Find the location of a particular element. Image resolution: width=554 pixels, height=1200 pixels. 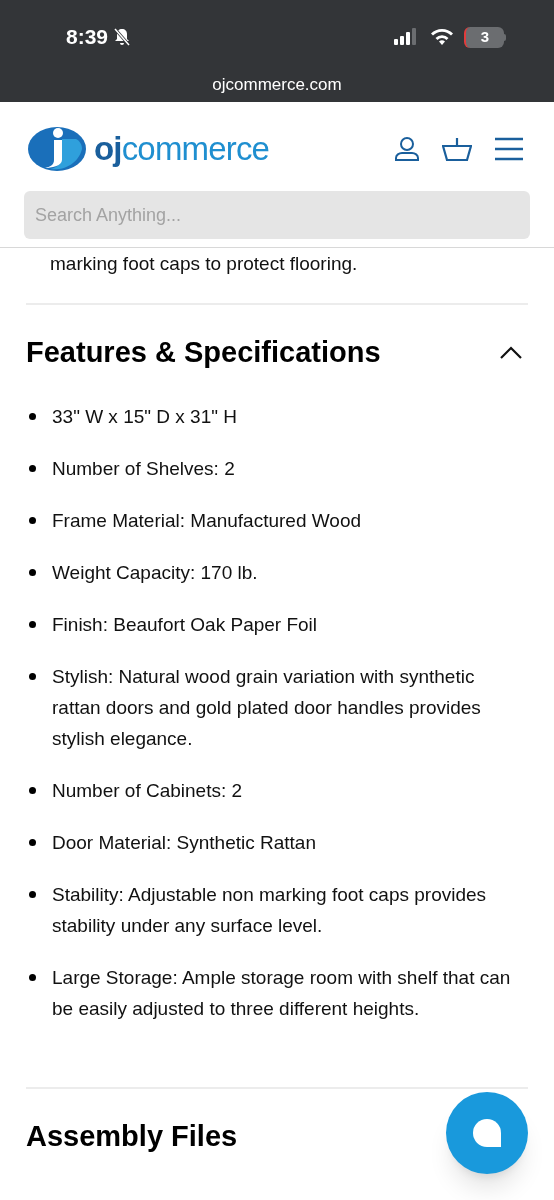

spec-text: Number of Cabinets: 2 is located at coordinates (147, 791).